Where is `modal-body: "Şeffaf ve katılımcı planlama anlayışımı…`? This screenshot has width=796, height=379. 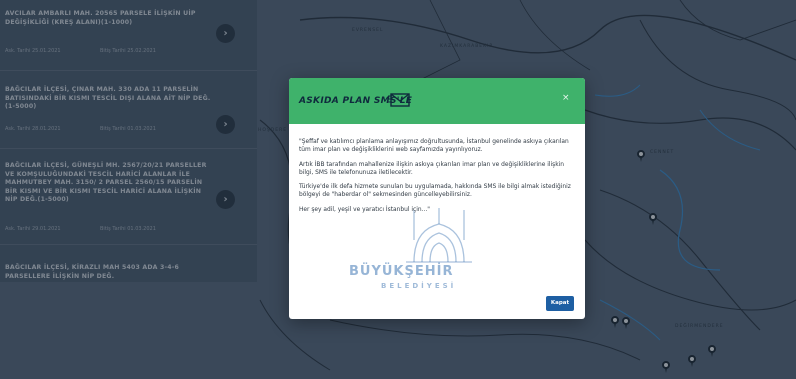
modal-body: "Şeffaf ve katılımcı planlama anlayışımı… is located at coordinates (437, 179).